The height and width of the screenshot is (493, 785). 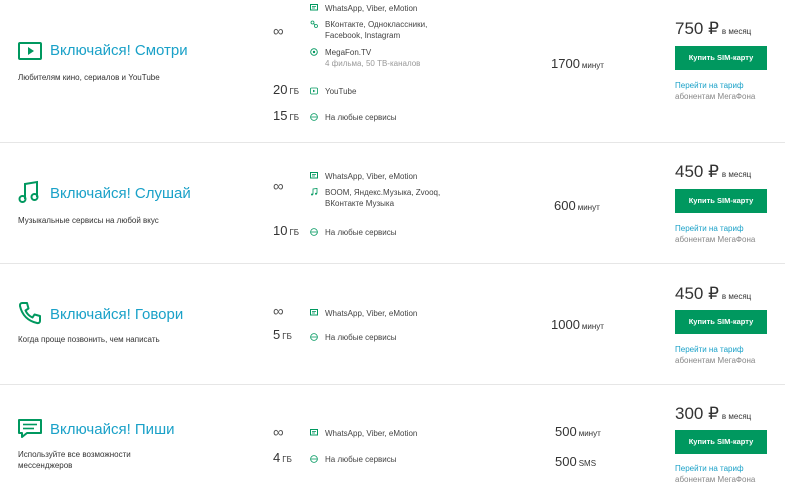 I want to click on phone-icon, so click(x=29, y=313).